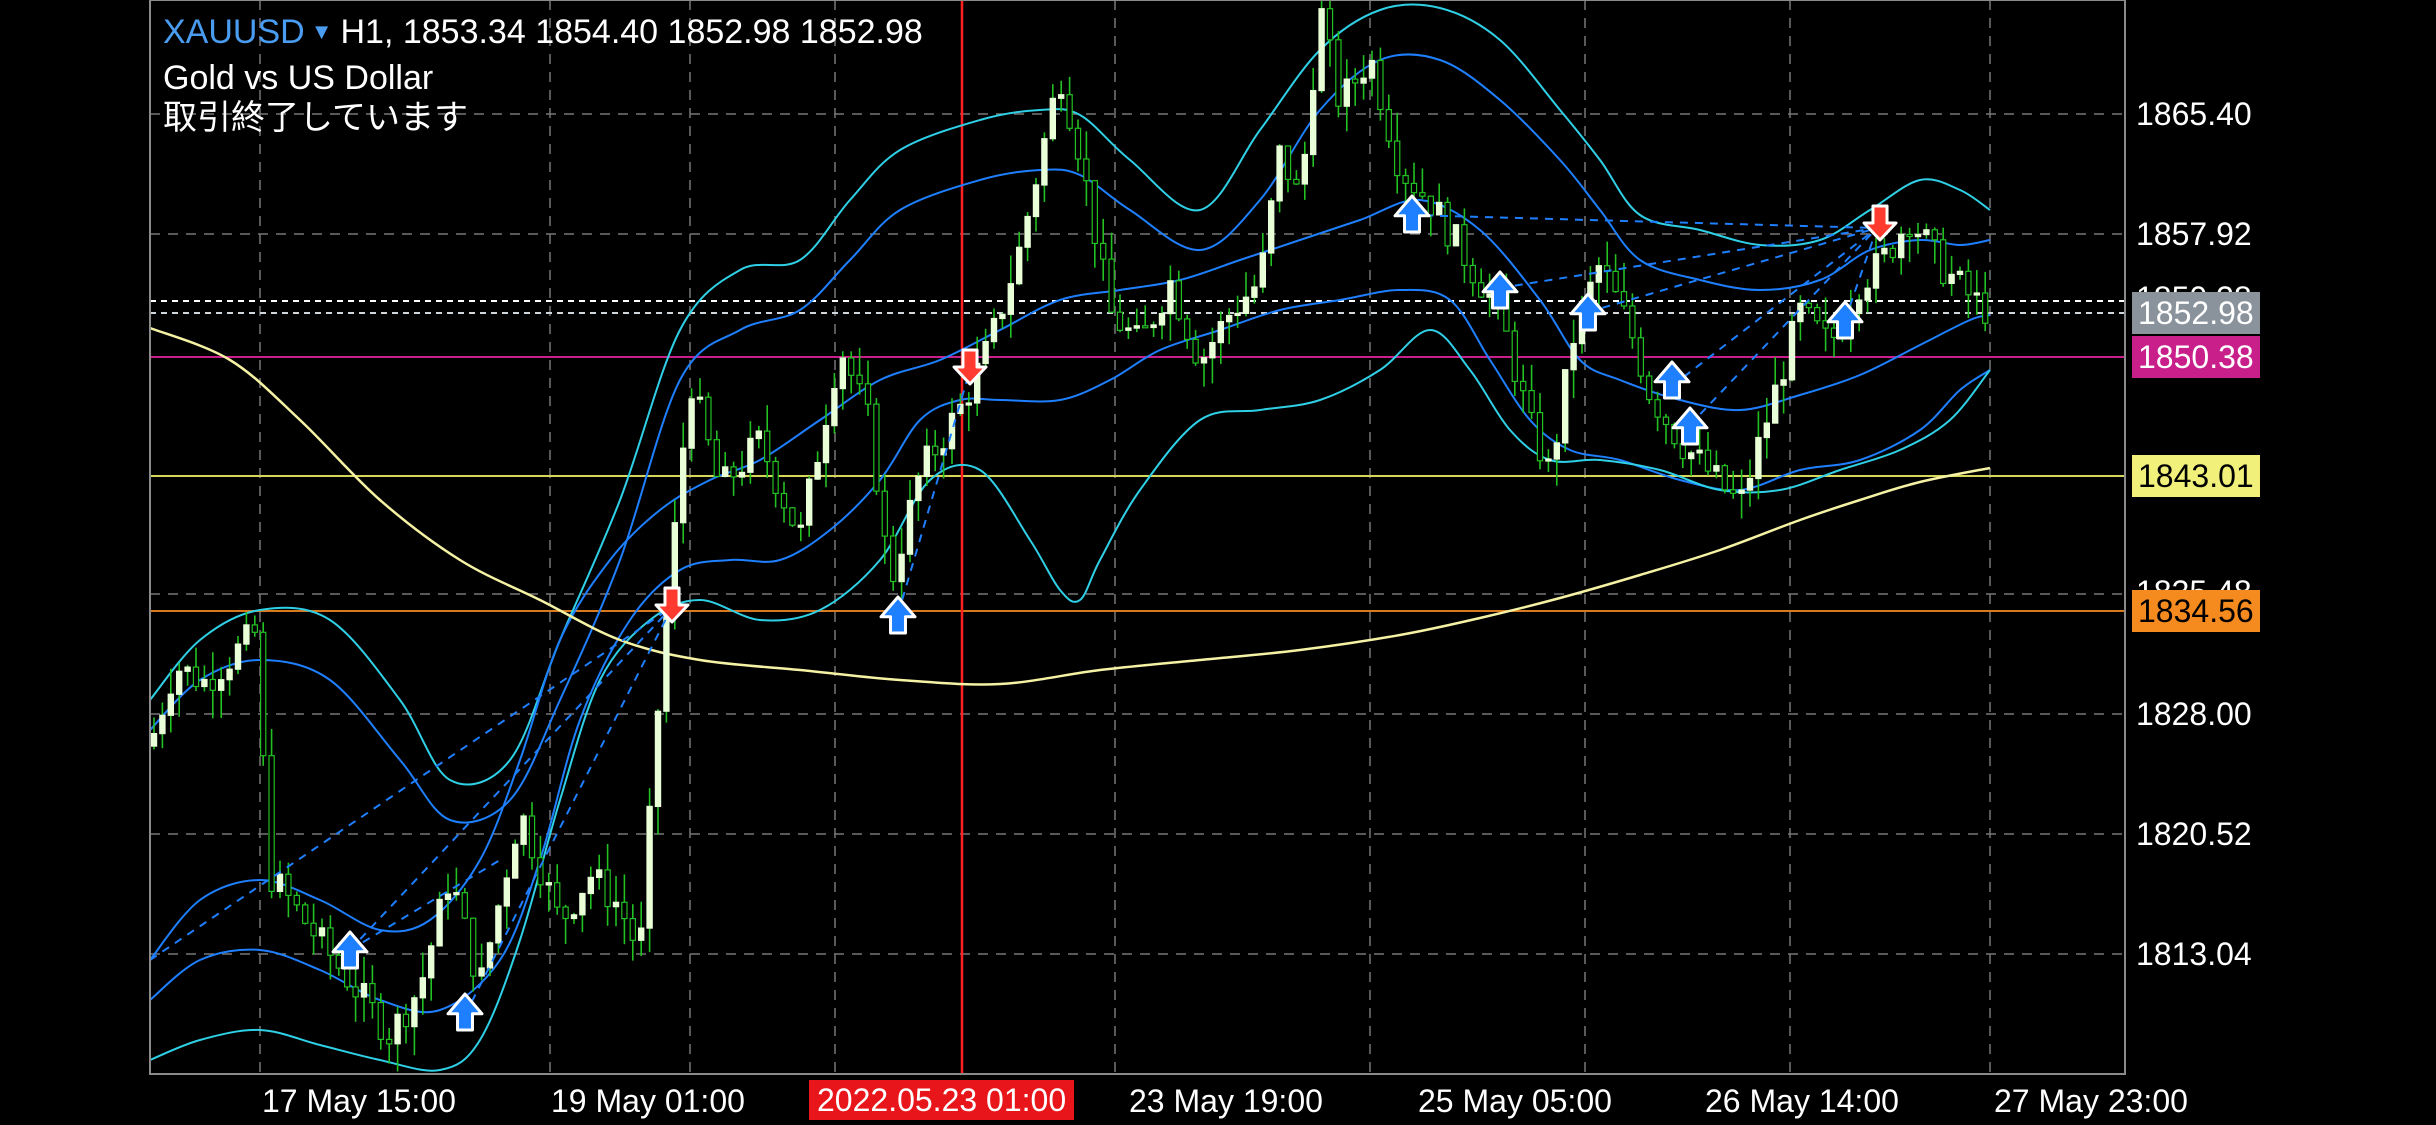 This screenshot has height=1125, width=2436. I want to click on symbol-name: XAUUSD, so click(234, 32).